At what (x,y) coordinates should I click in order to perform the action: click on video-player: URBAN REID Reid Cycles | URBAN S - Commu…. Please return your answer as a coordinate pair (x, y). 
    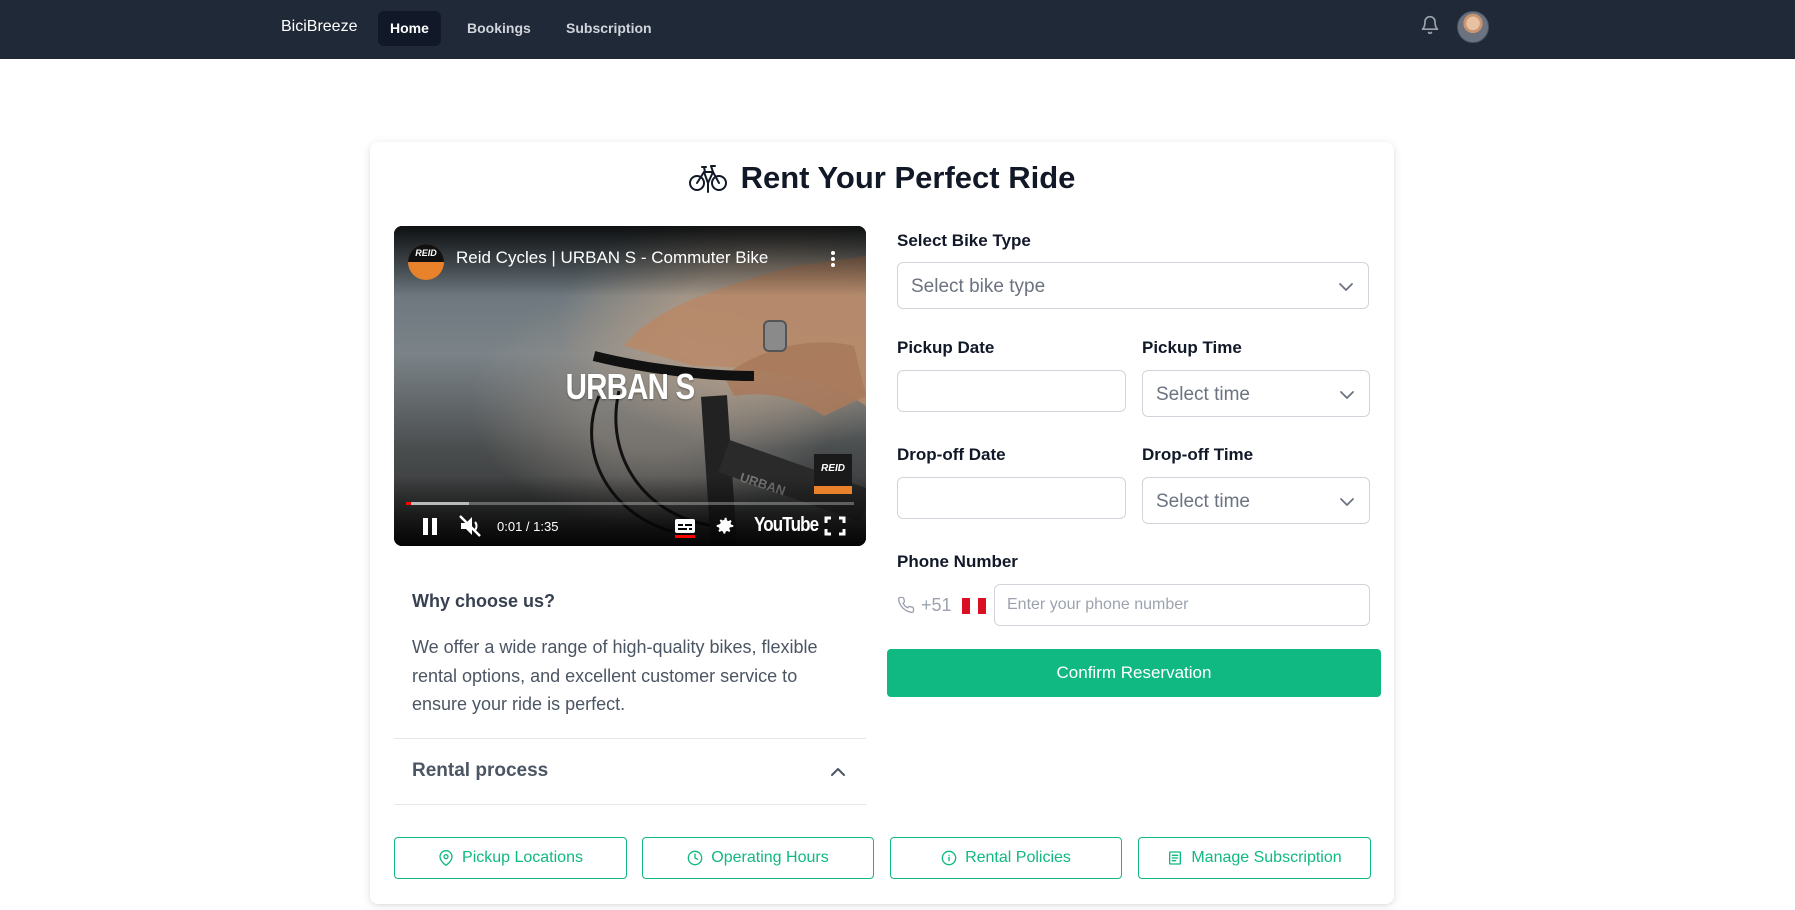
    Looking at the image, I should click on (630, 386).